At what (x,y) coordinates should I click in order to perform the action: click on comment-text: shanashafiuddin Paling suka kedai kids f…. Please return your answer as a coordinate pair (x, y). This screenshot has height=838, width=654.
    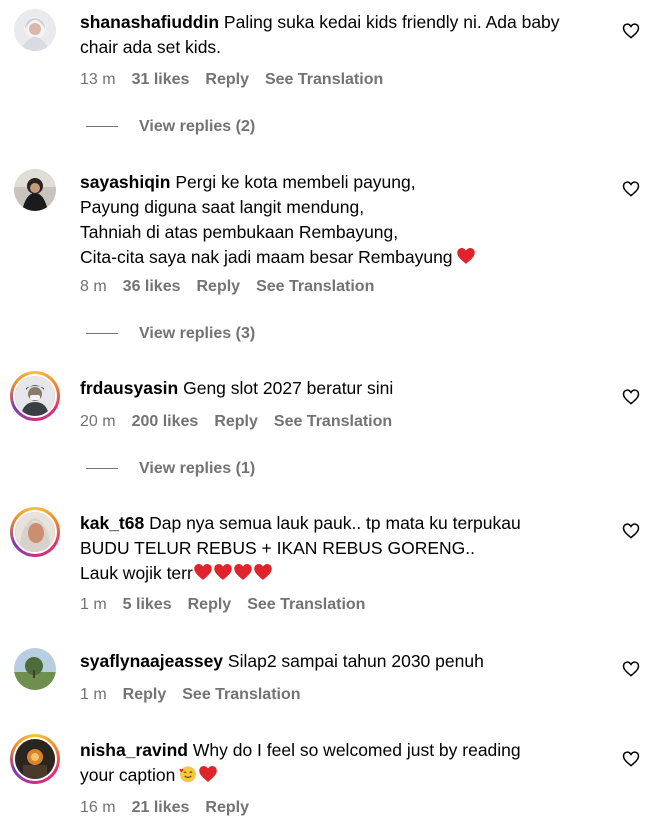
    Looking at the image, I should click on (345, 35).